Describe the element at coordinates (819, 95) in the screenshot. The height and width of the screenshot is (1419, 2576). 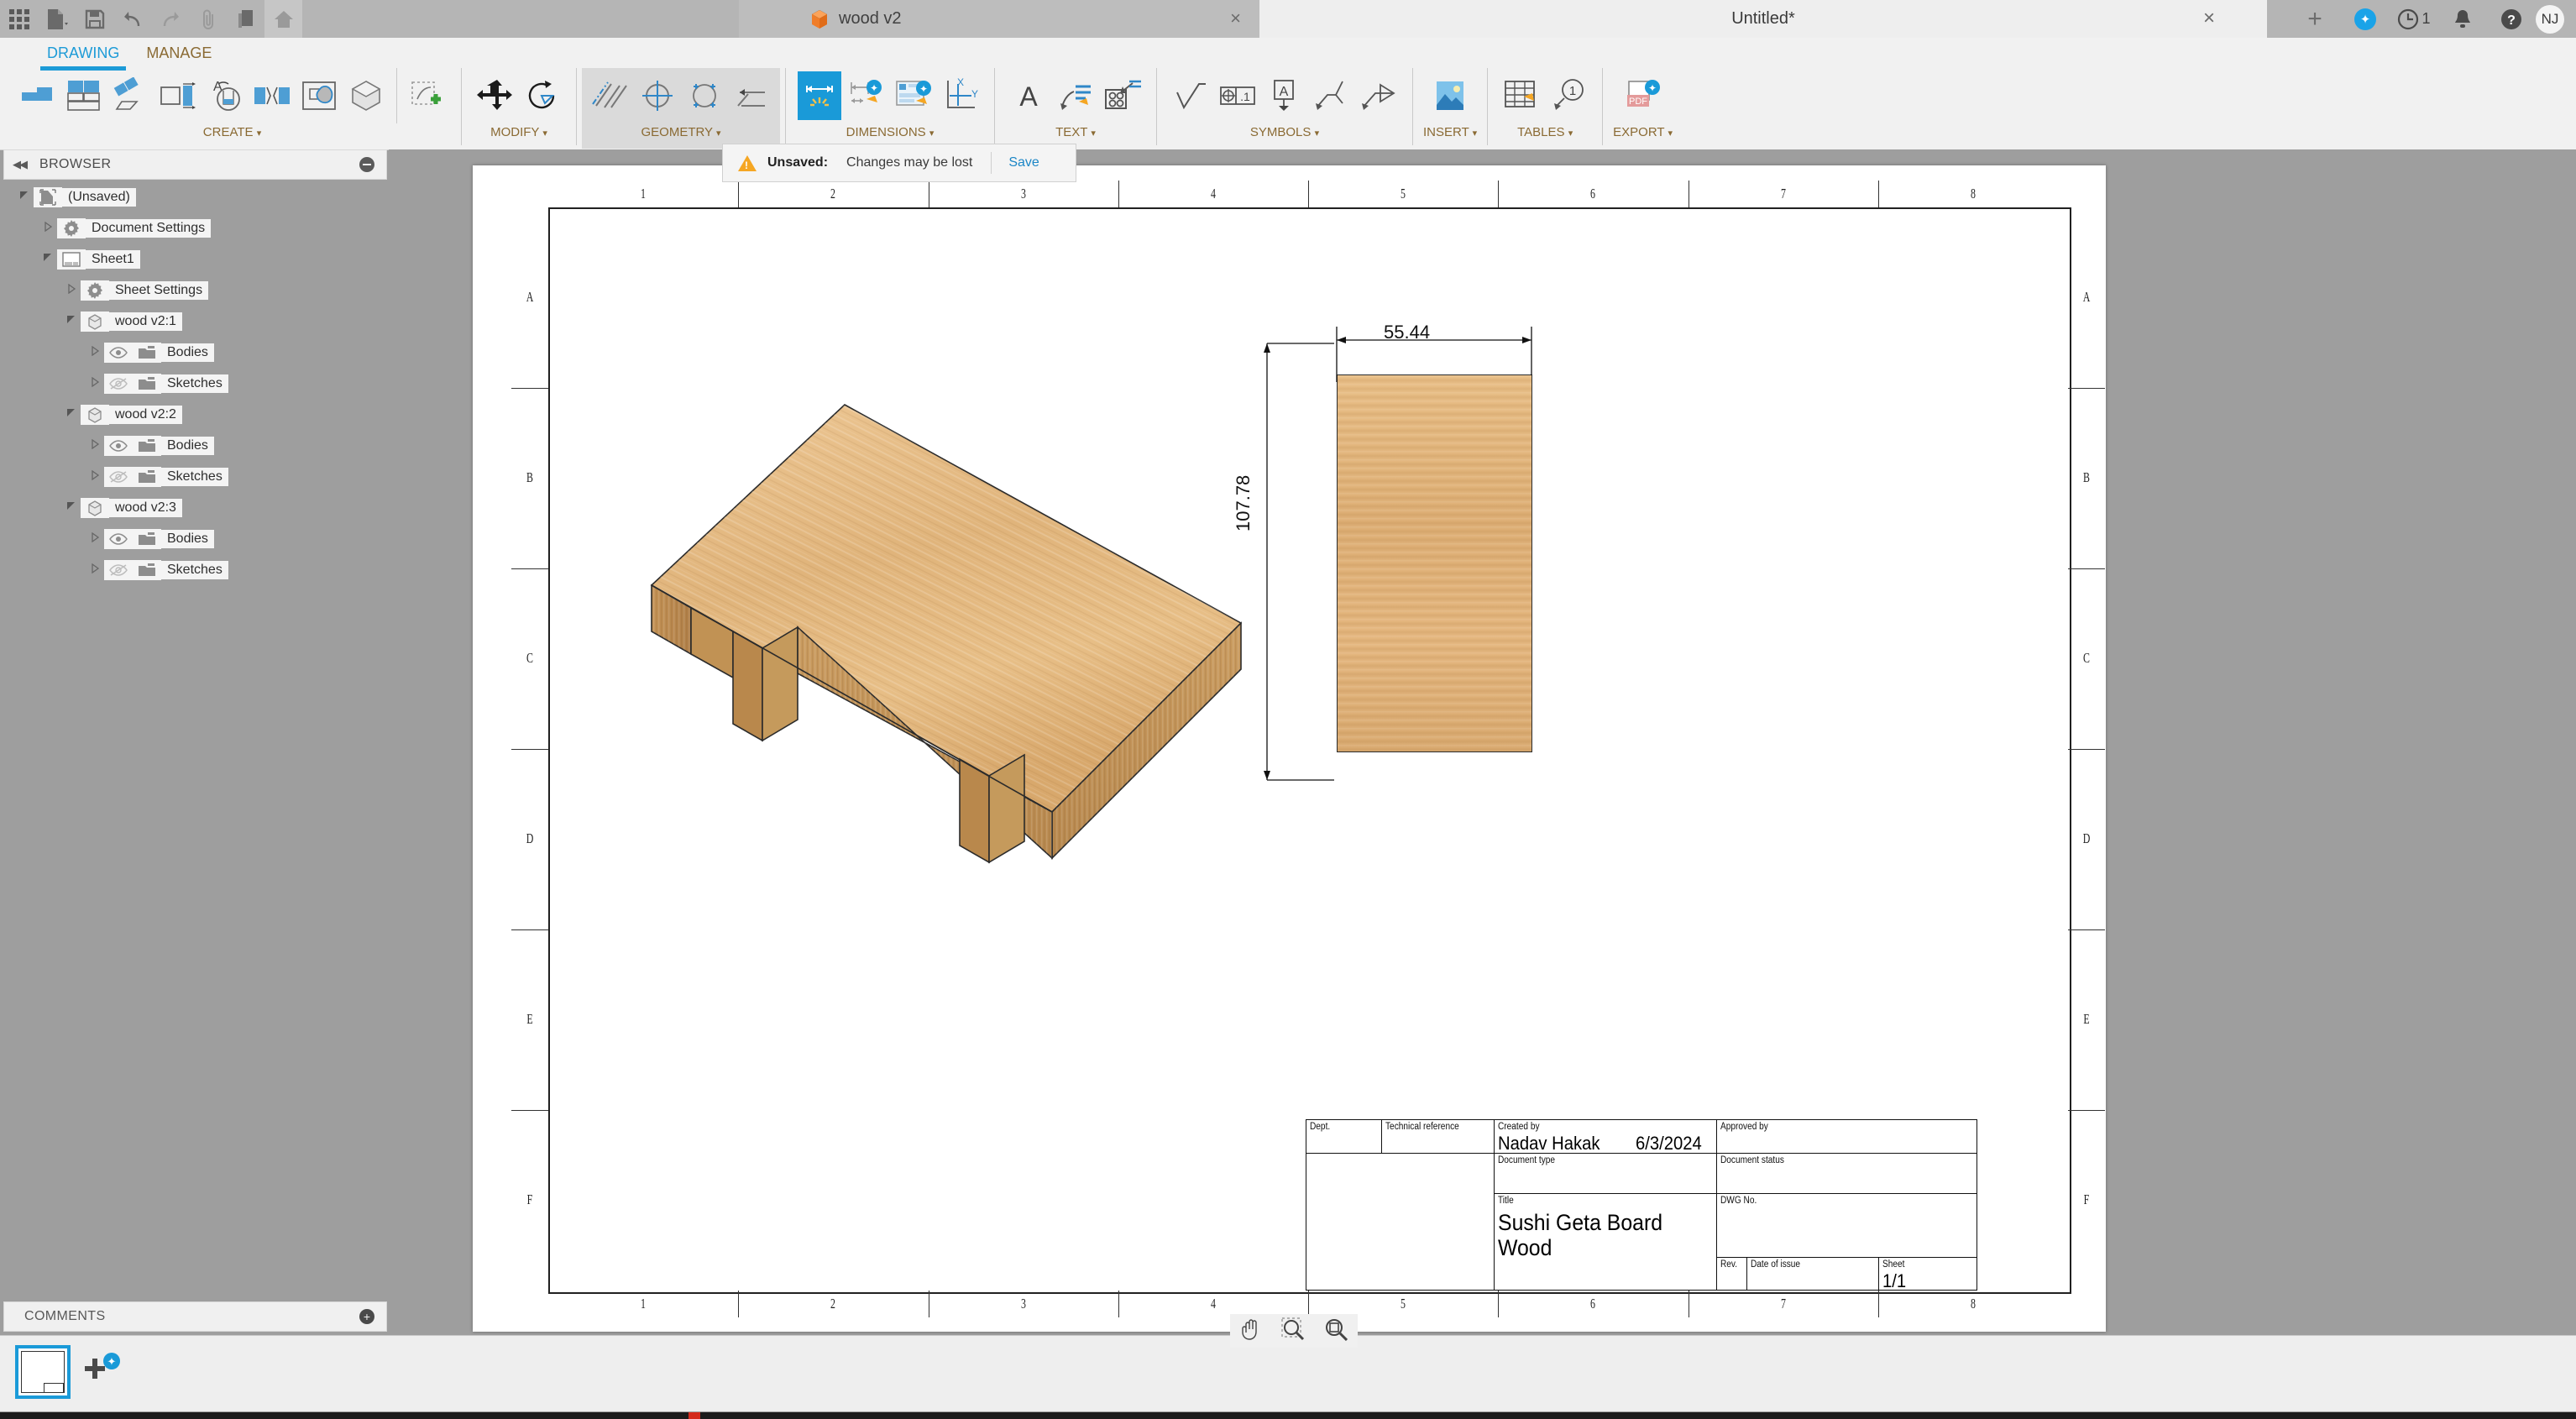
I see `dimension-button` at that location.